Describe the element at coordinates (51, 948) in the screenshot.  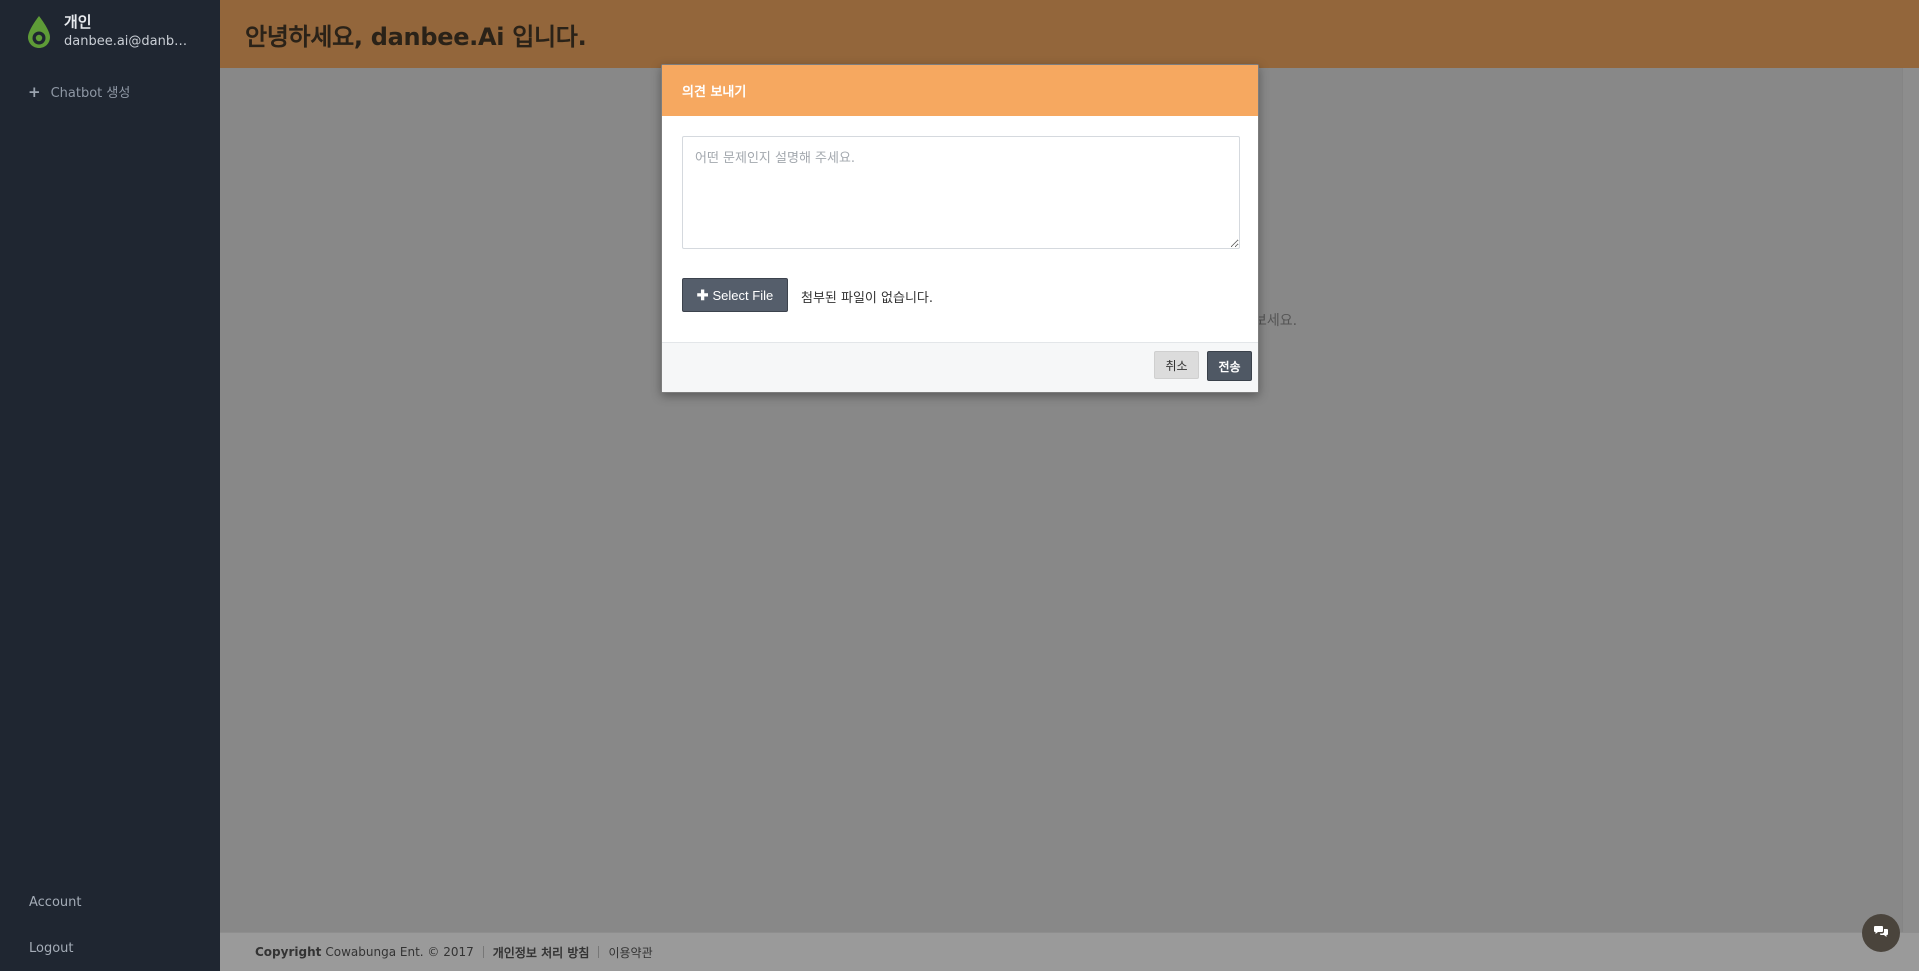
I see `logout-link: Logout` at that location.